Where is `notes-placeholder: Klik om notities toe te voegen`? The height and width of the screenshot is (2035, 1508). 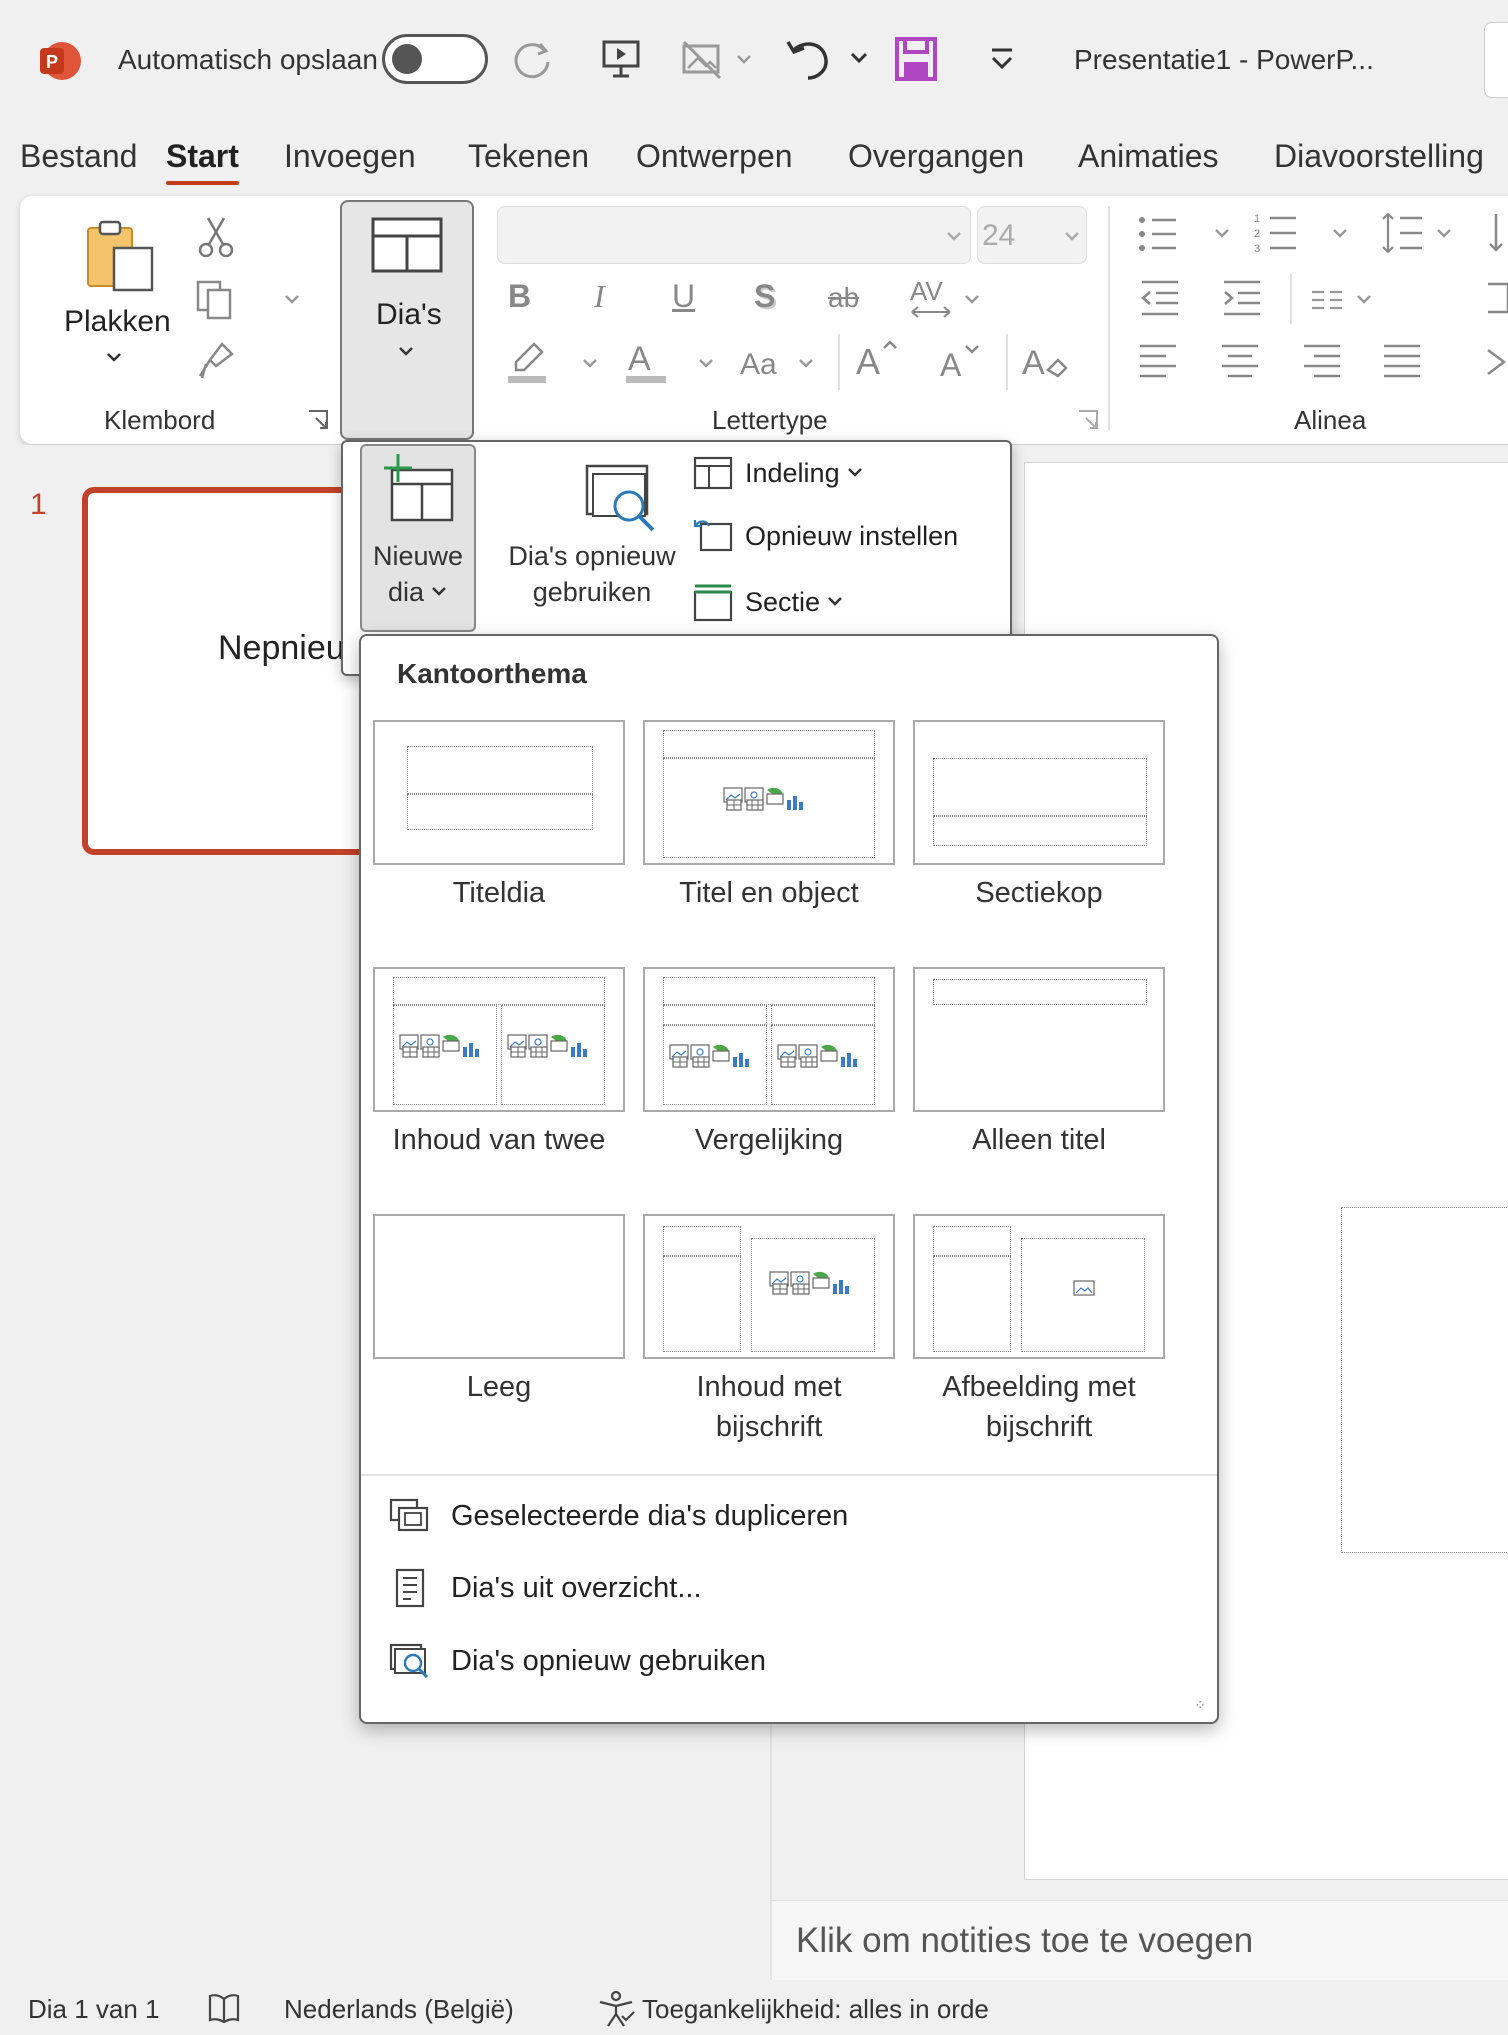
notes-placeholder: Klik om notities toe te voegen is located at coordinates (1024, 1941).